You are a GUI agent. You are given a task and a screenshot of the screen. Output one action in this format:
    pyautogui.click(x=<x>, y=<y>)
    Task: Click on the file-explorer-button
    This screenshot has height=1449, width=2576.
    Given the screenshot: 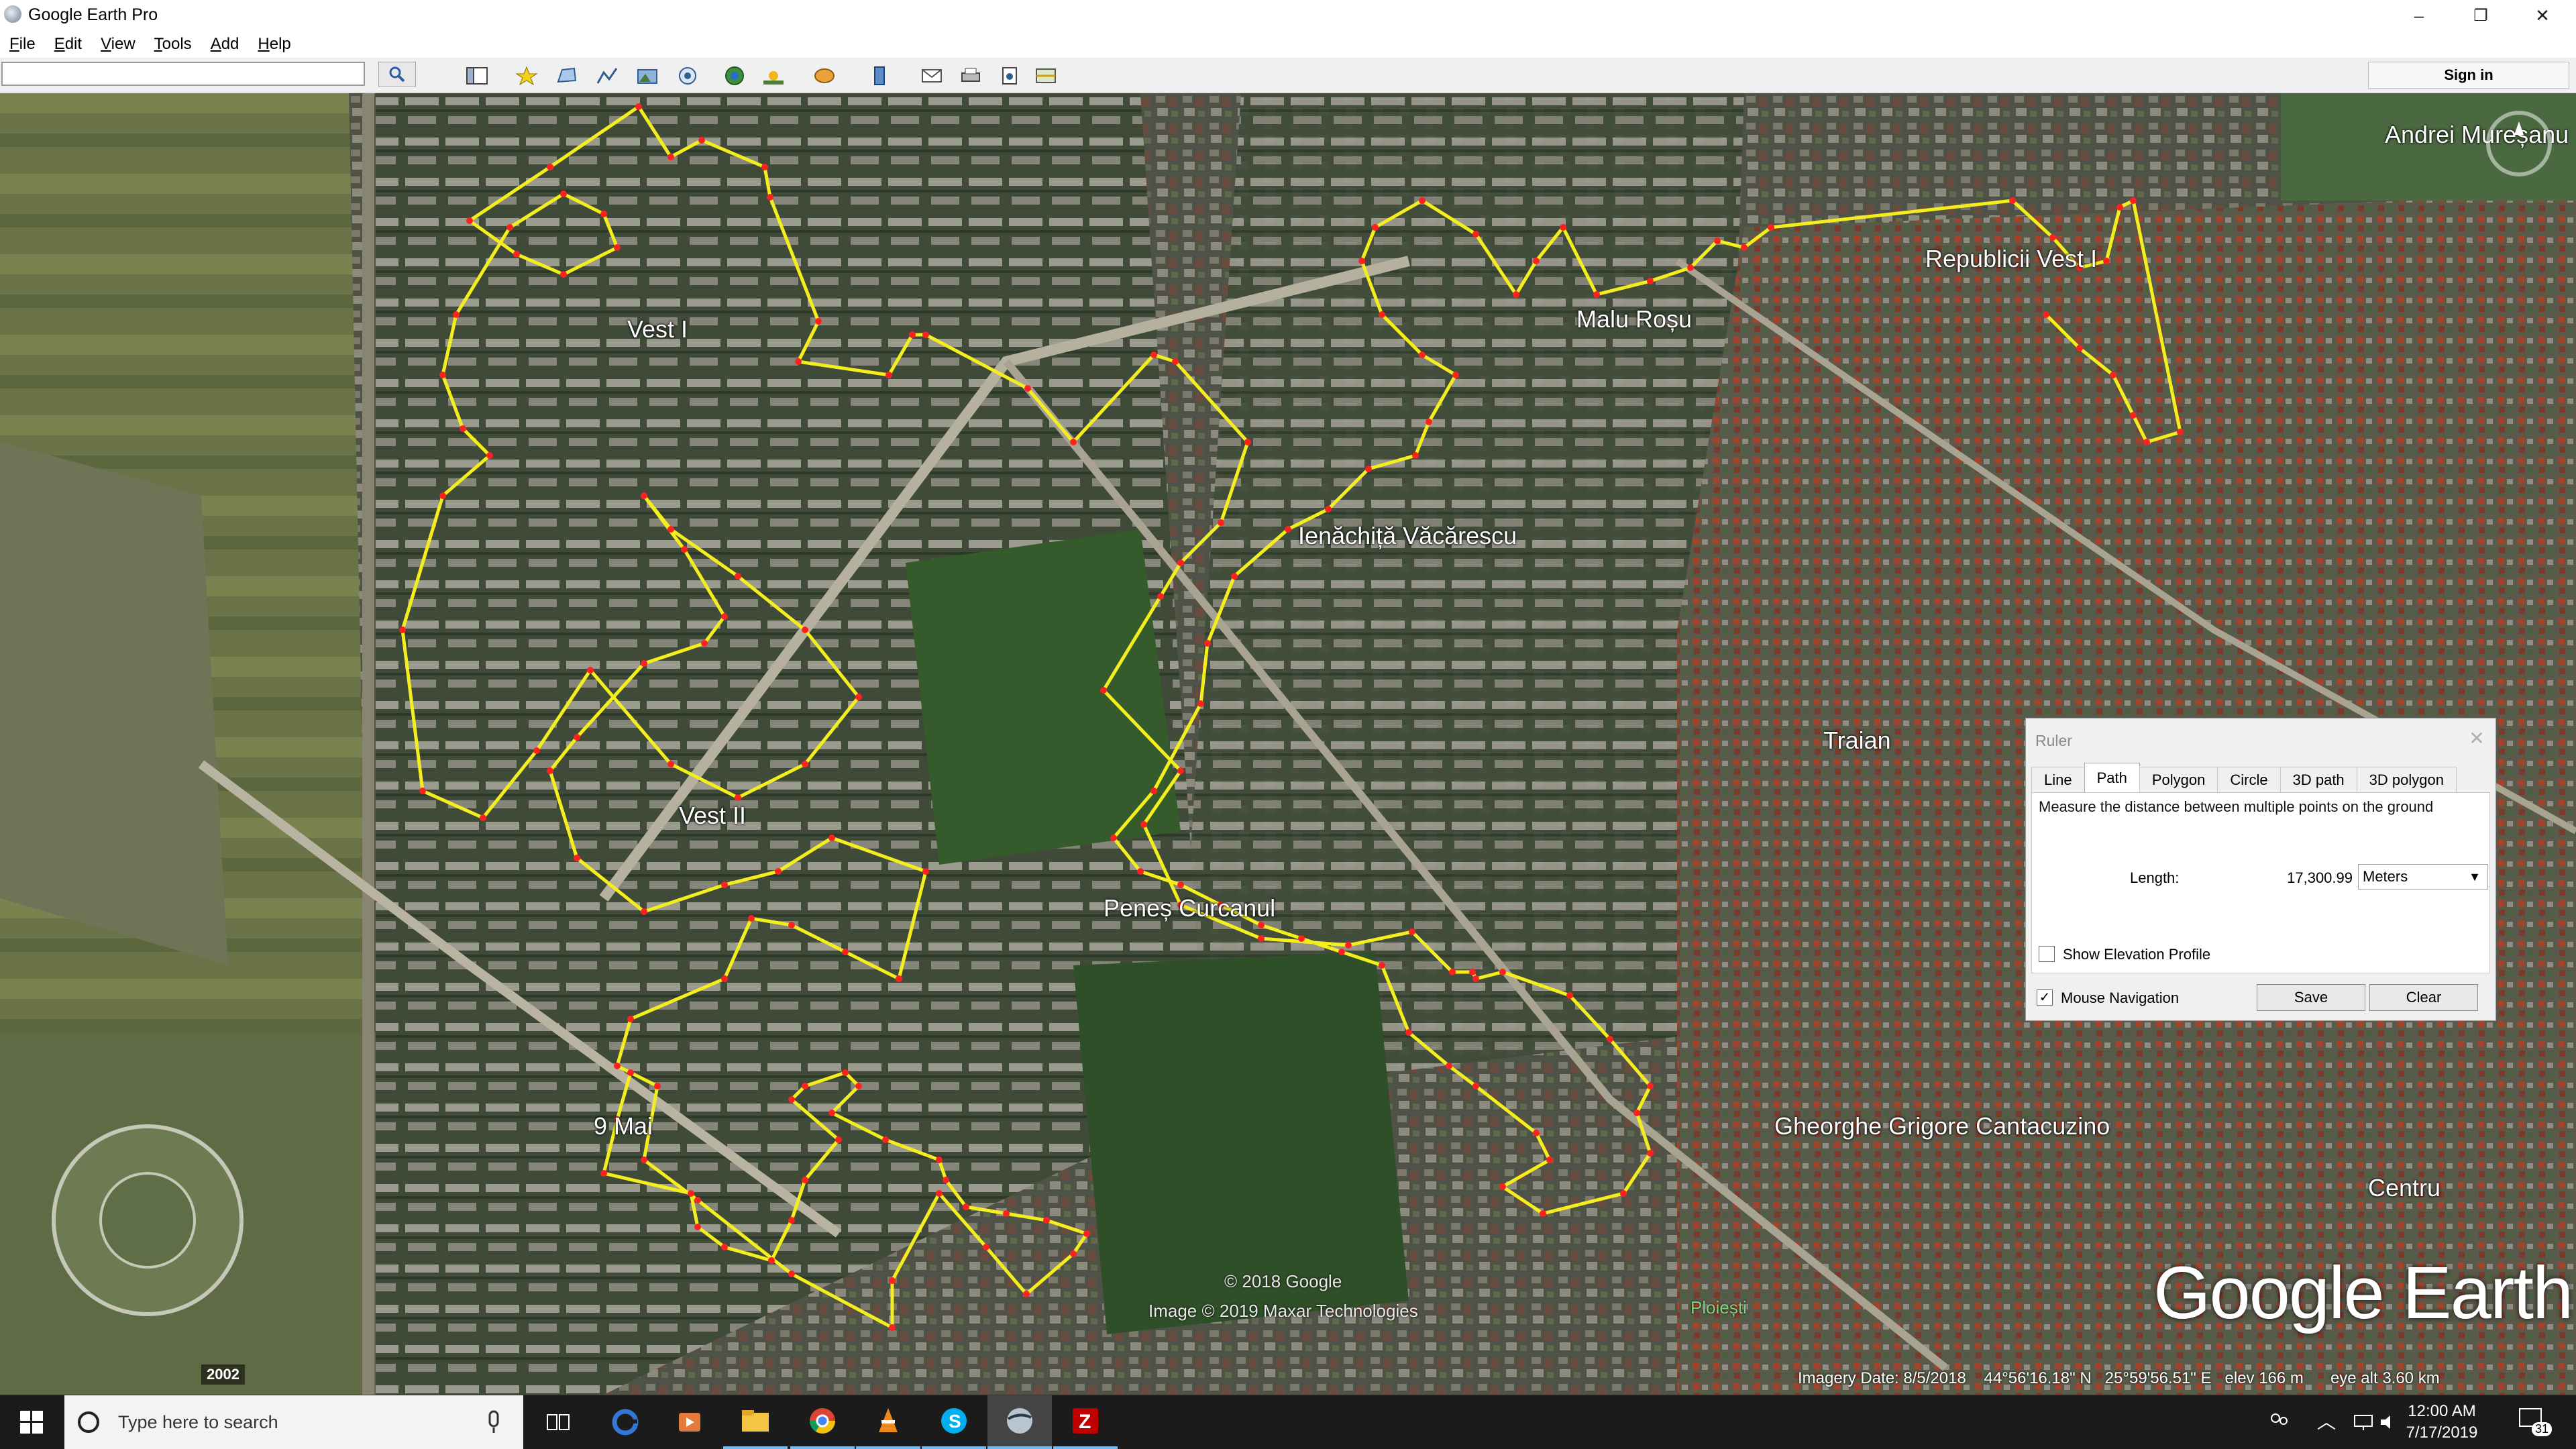 What is the action you would take?
    pyautogui.click(x=755, y=1422)
    